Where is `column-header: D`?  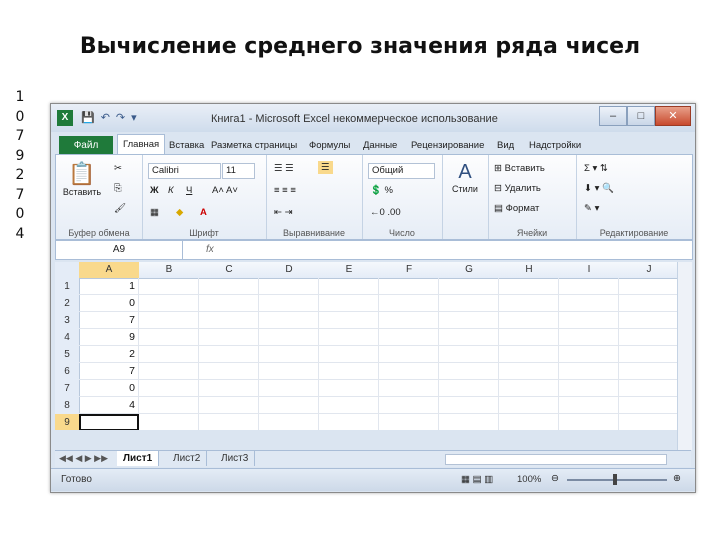 column-header: D is located at coordinates (289, 270).